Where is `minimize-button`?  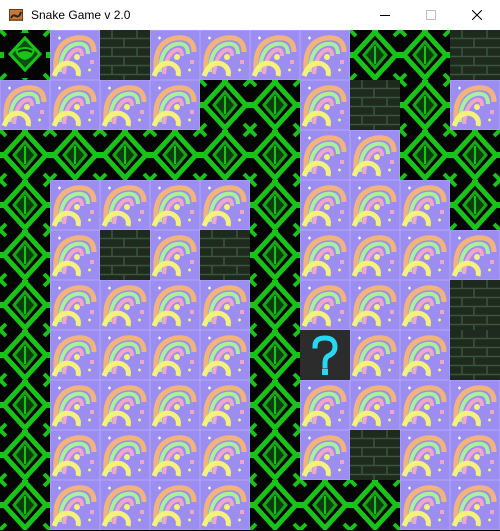 minimize-button is located at coordinates (385, 15).